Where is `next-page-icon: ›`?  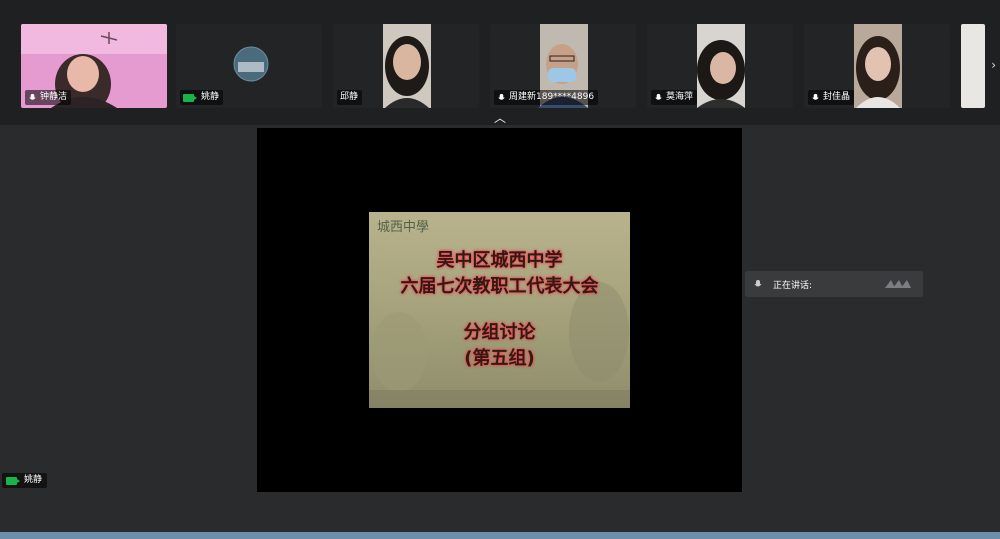
next-page-icon: › is located at coordinates (993, 65).